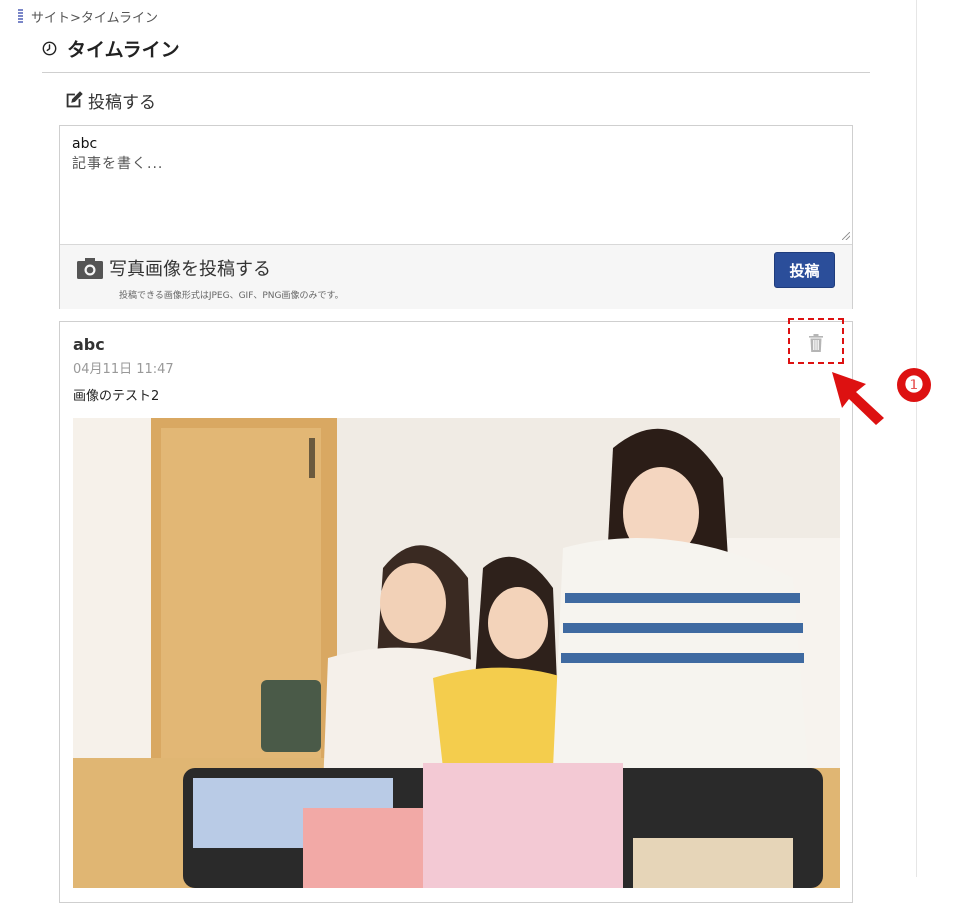 This screenshot has width=960, height=903. What do you see at coordinates (916, 438) in the screenshot?
I see `sidebar-divider` at bounding box center [916, 438].